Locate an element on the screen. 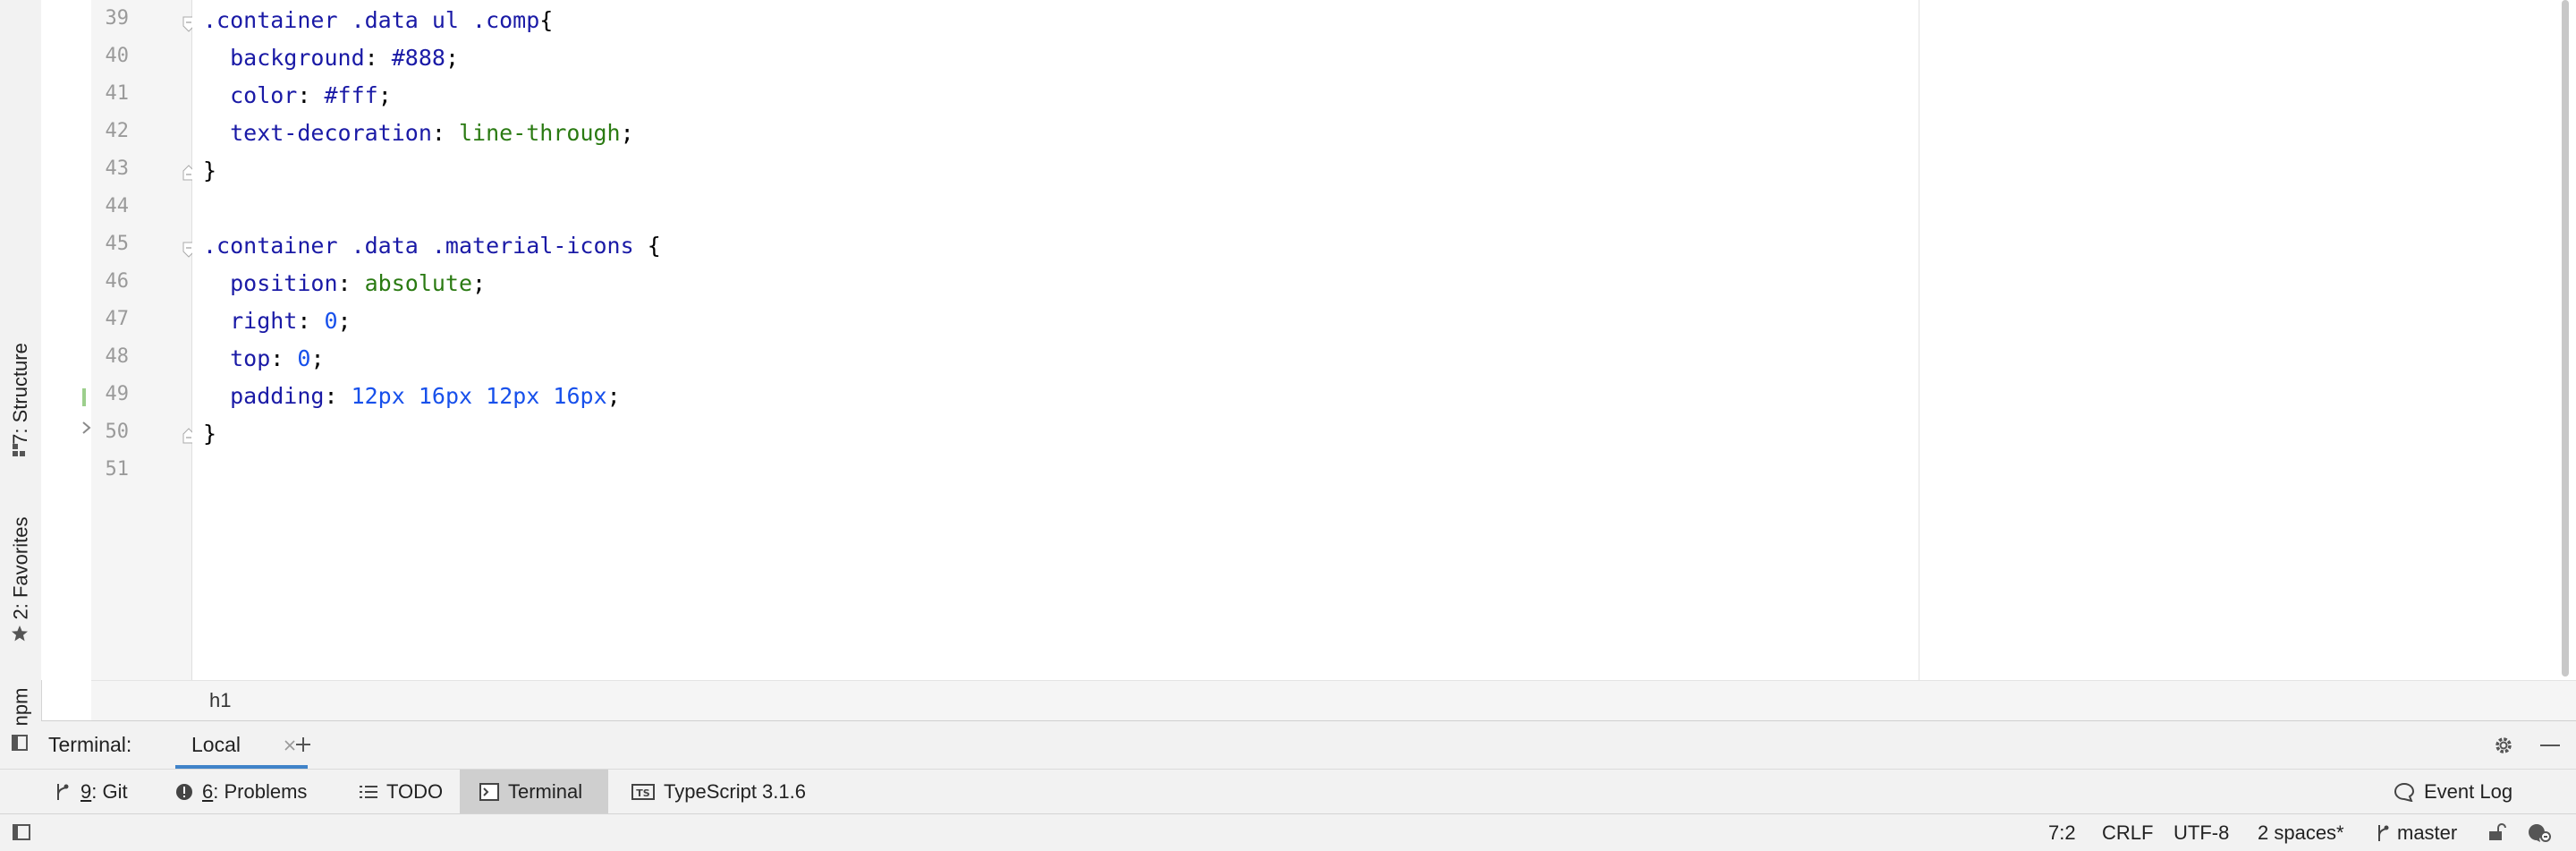 This screenshot has height=851, width=2576. line-number: 39 is located at coordinates (117, 18).